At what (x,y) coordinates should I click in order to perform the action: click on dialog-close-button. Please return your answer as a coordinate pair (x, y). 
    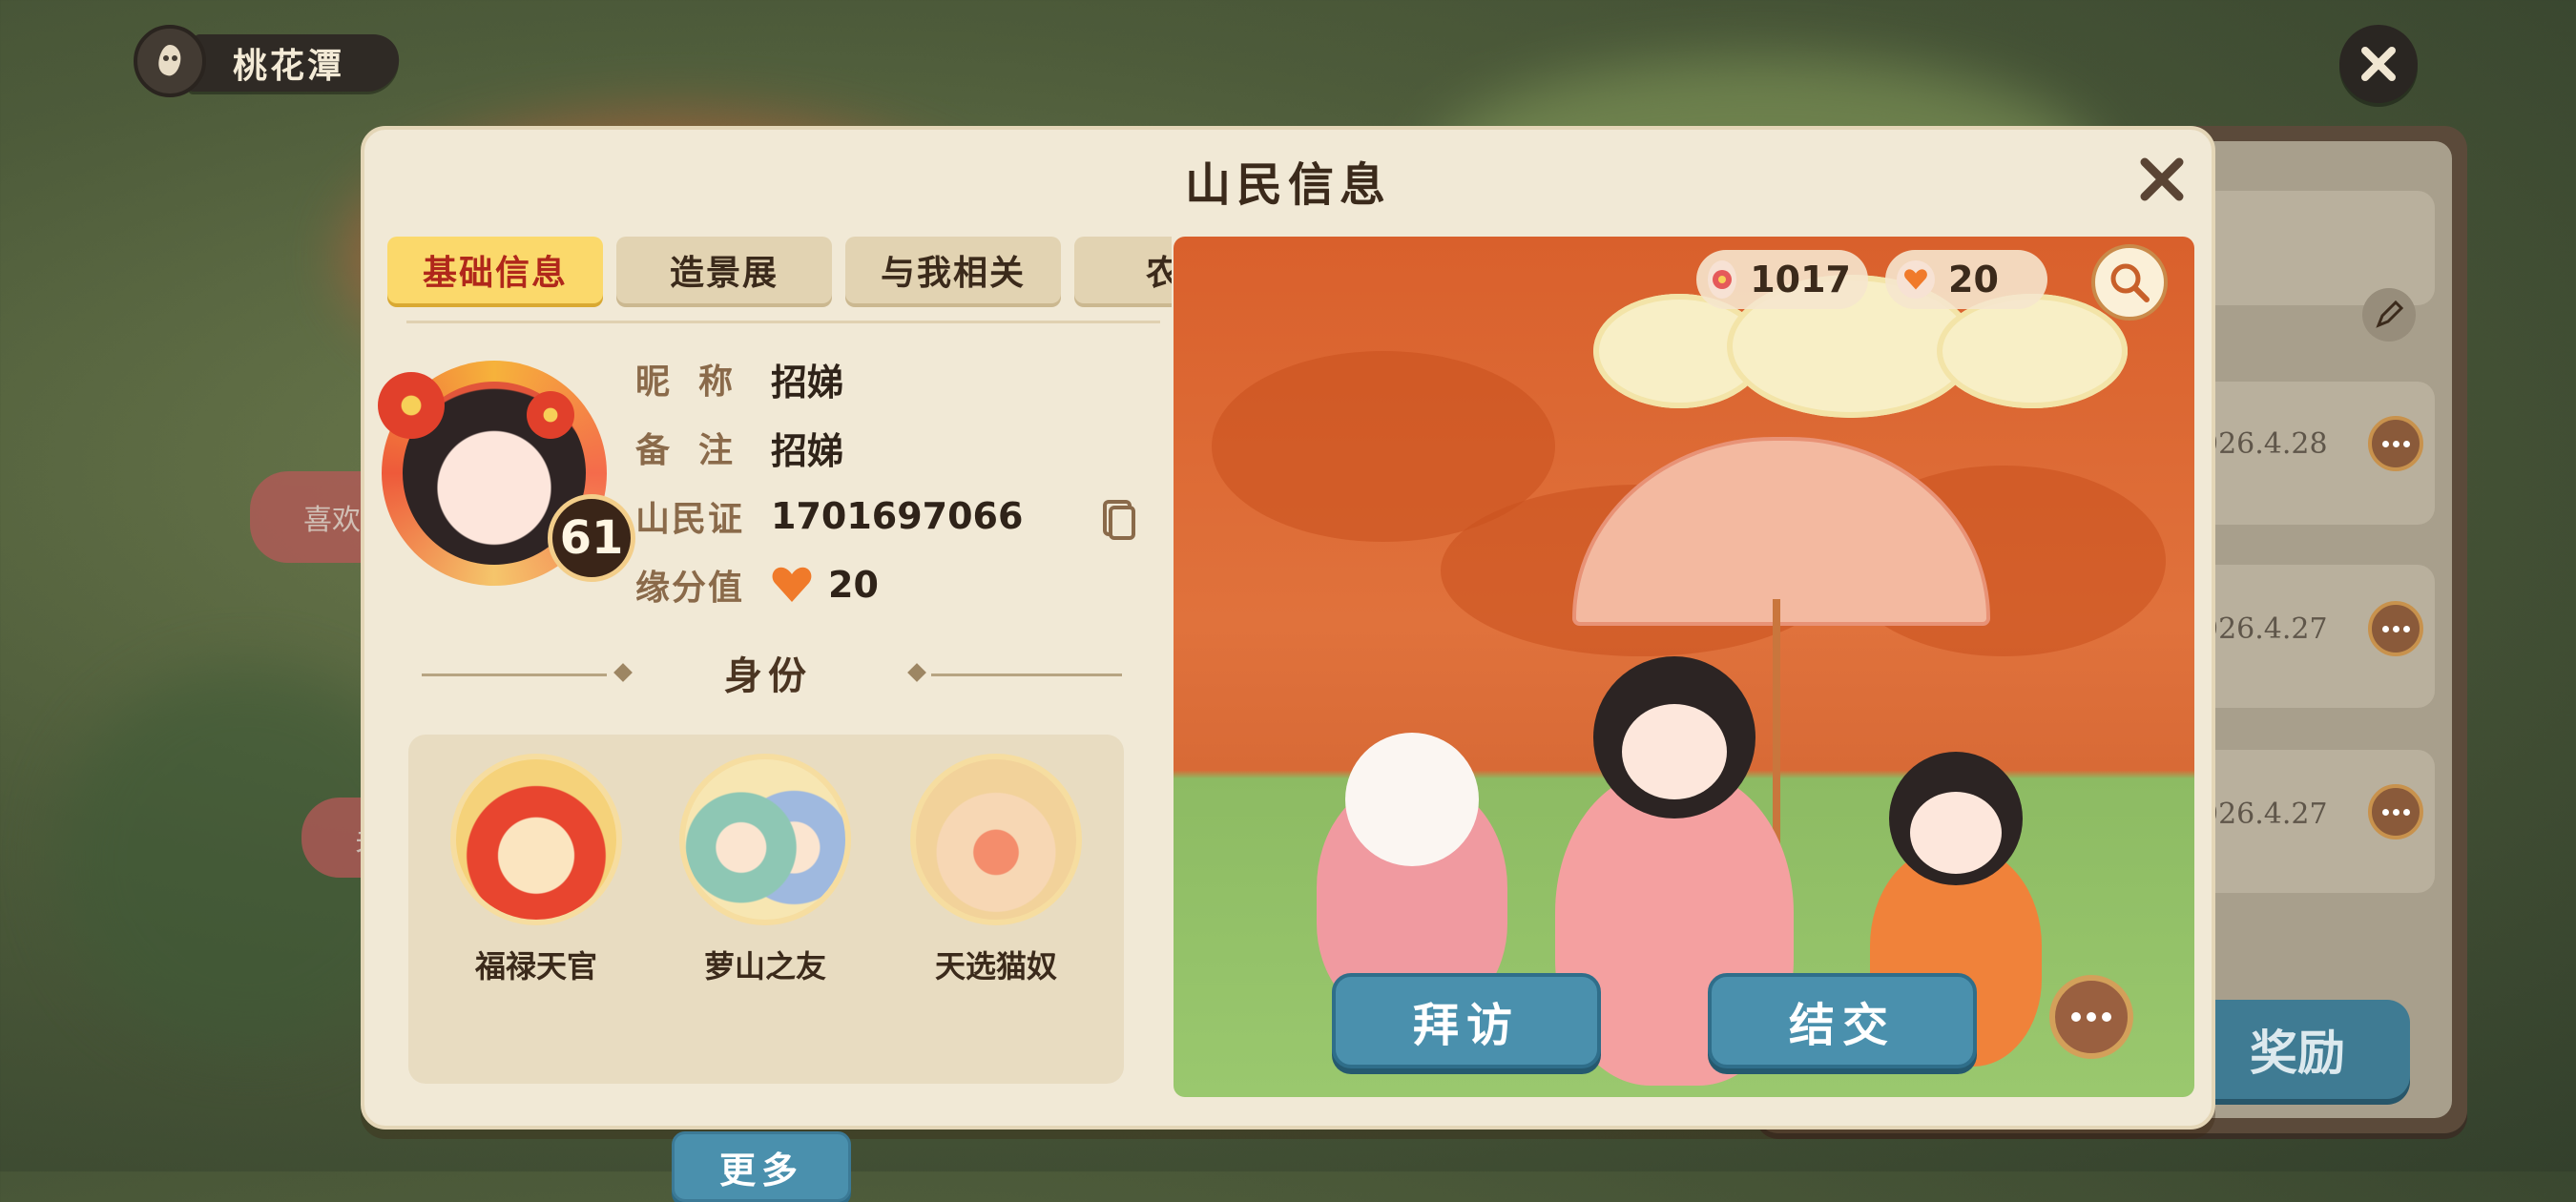
    Looking at the image, I should click on (2161, 179).